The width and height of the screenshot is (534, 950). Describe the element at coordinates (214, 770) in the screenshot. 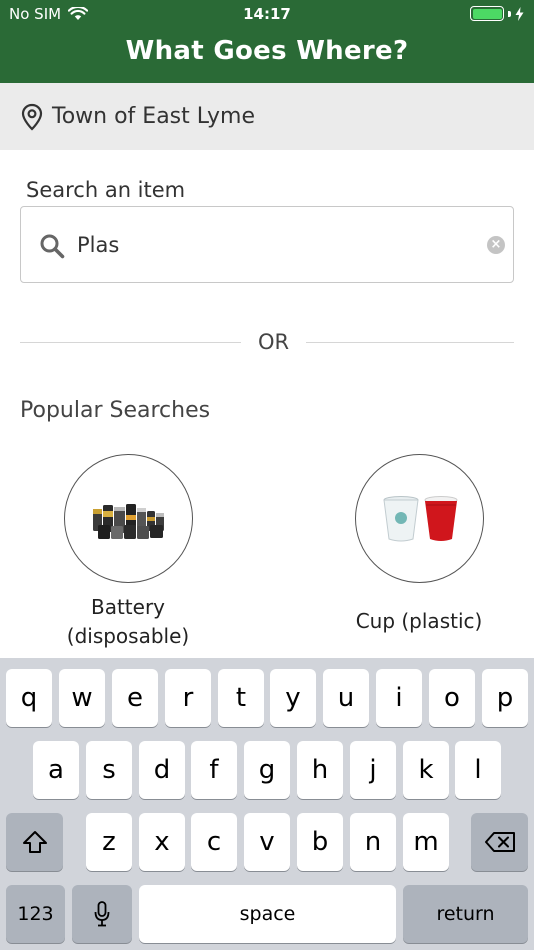

I see `key-f: f` at that location.